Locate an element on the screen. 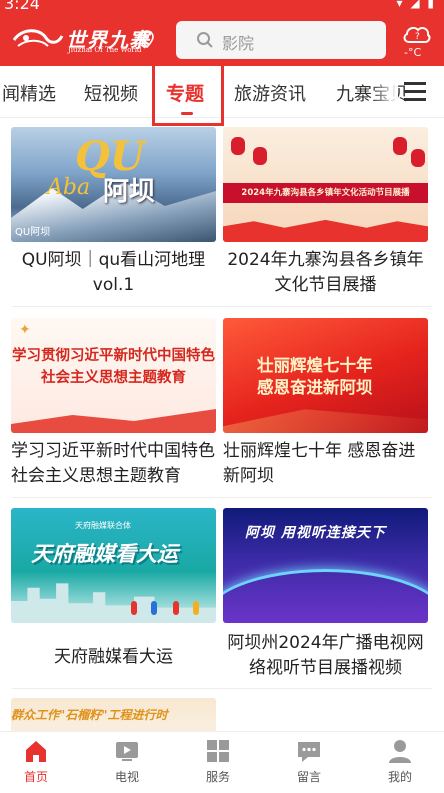  card-title: 壮丽辉煌七十年 感恩奋进新阿坝 is located at coordinates (325, 464).